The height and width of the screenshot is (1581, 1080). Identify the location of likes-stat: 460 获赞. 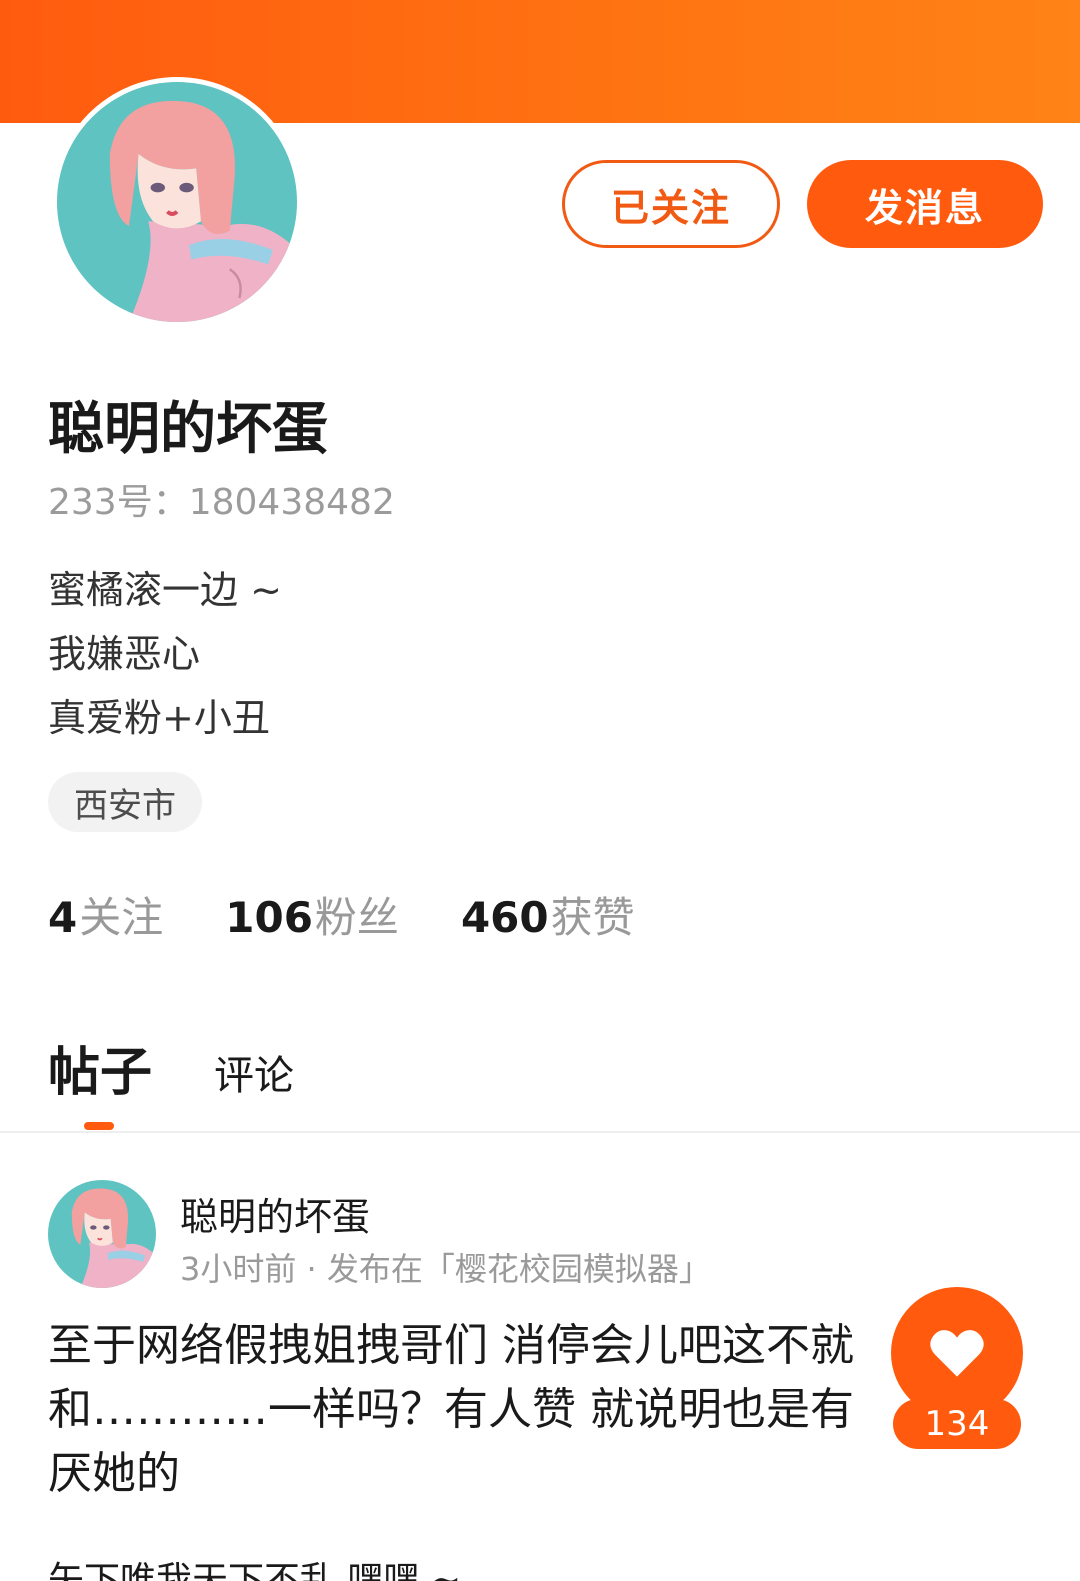
(548, 914).